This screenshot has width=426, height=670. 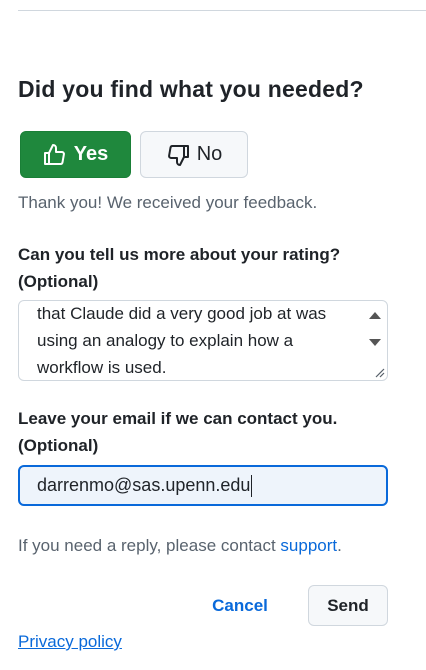 What do you see at coordinates (54, 154) in the screenshot?
I see `thumbs-up-icon` at bounding box center [54, 154].